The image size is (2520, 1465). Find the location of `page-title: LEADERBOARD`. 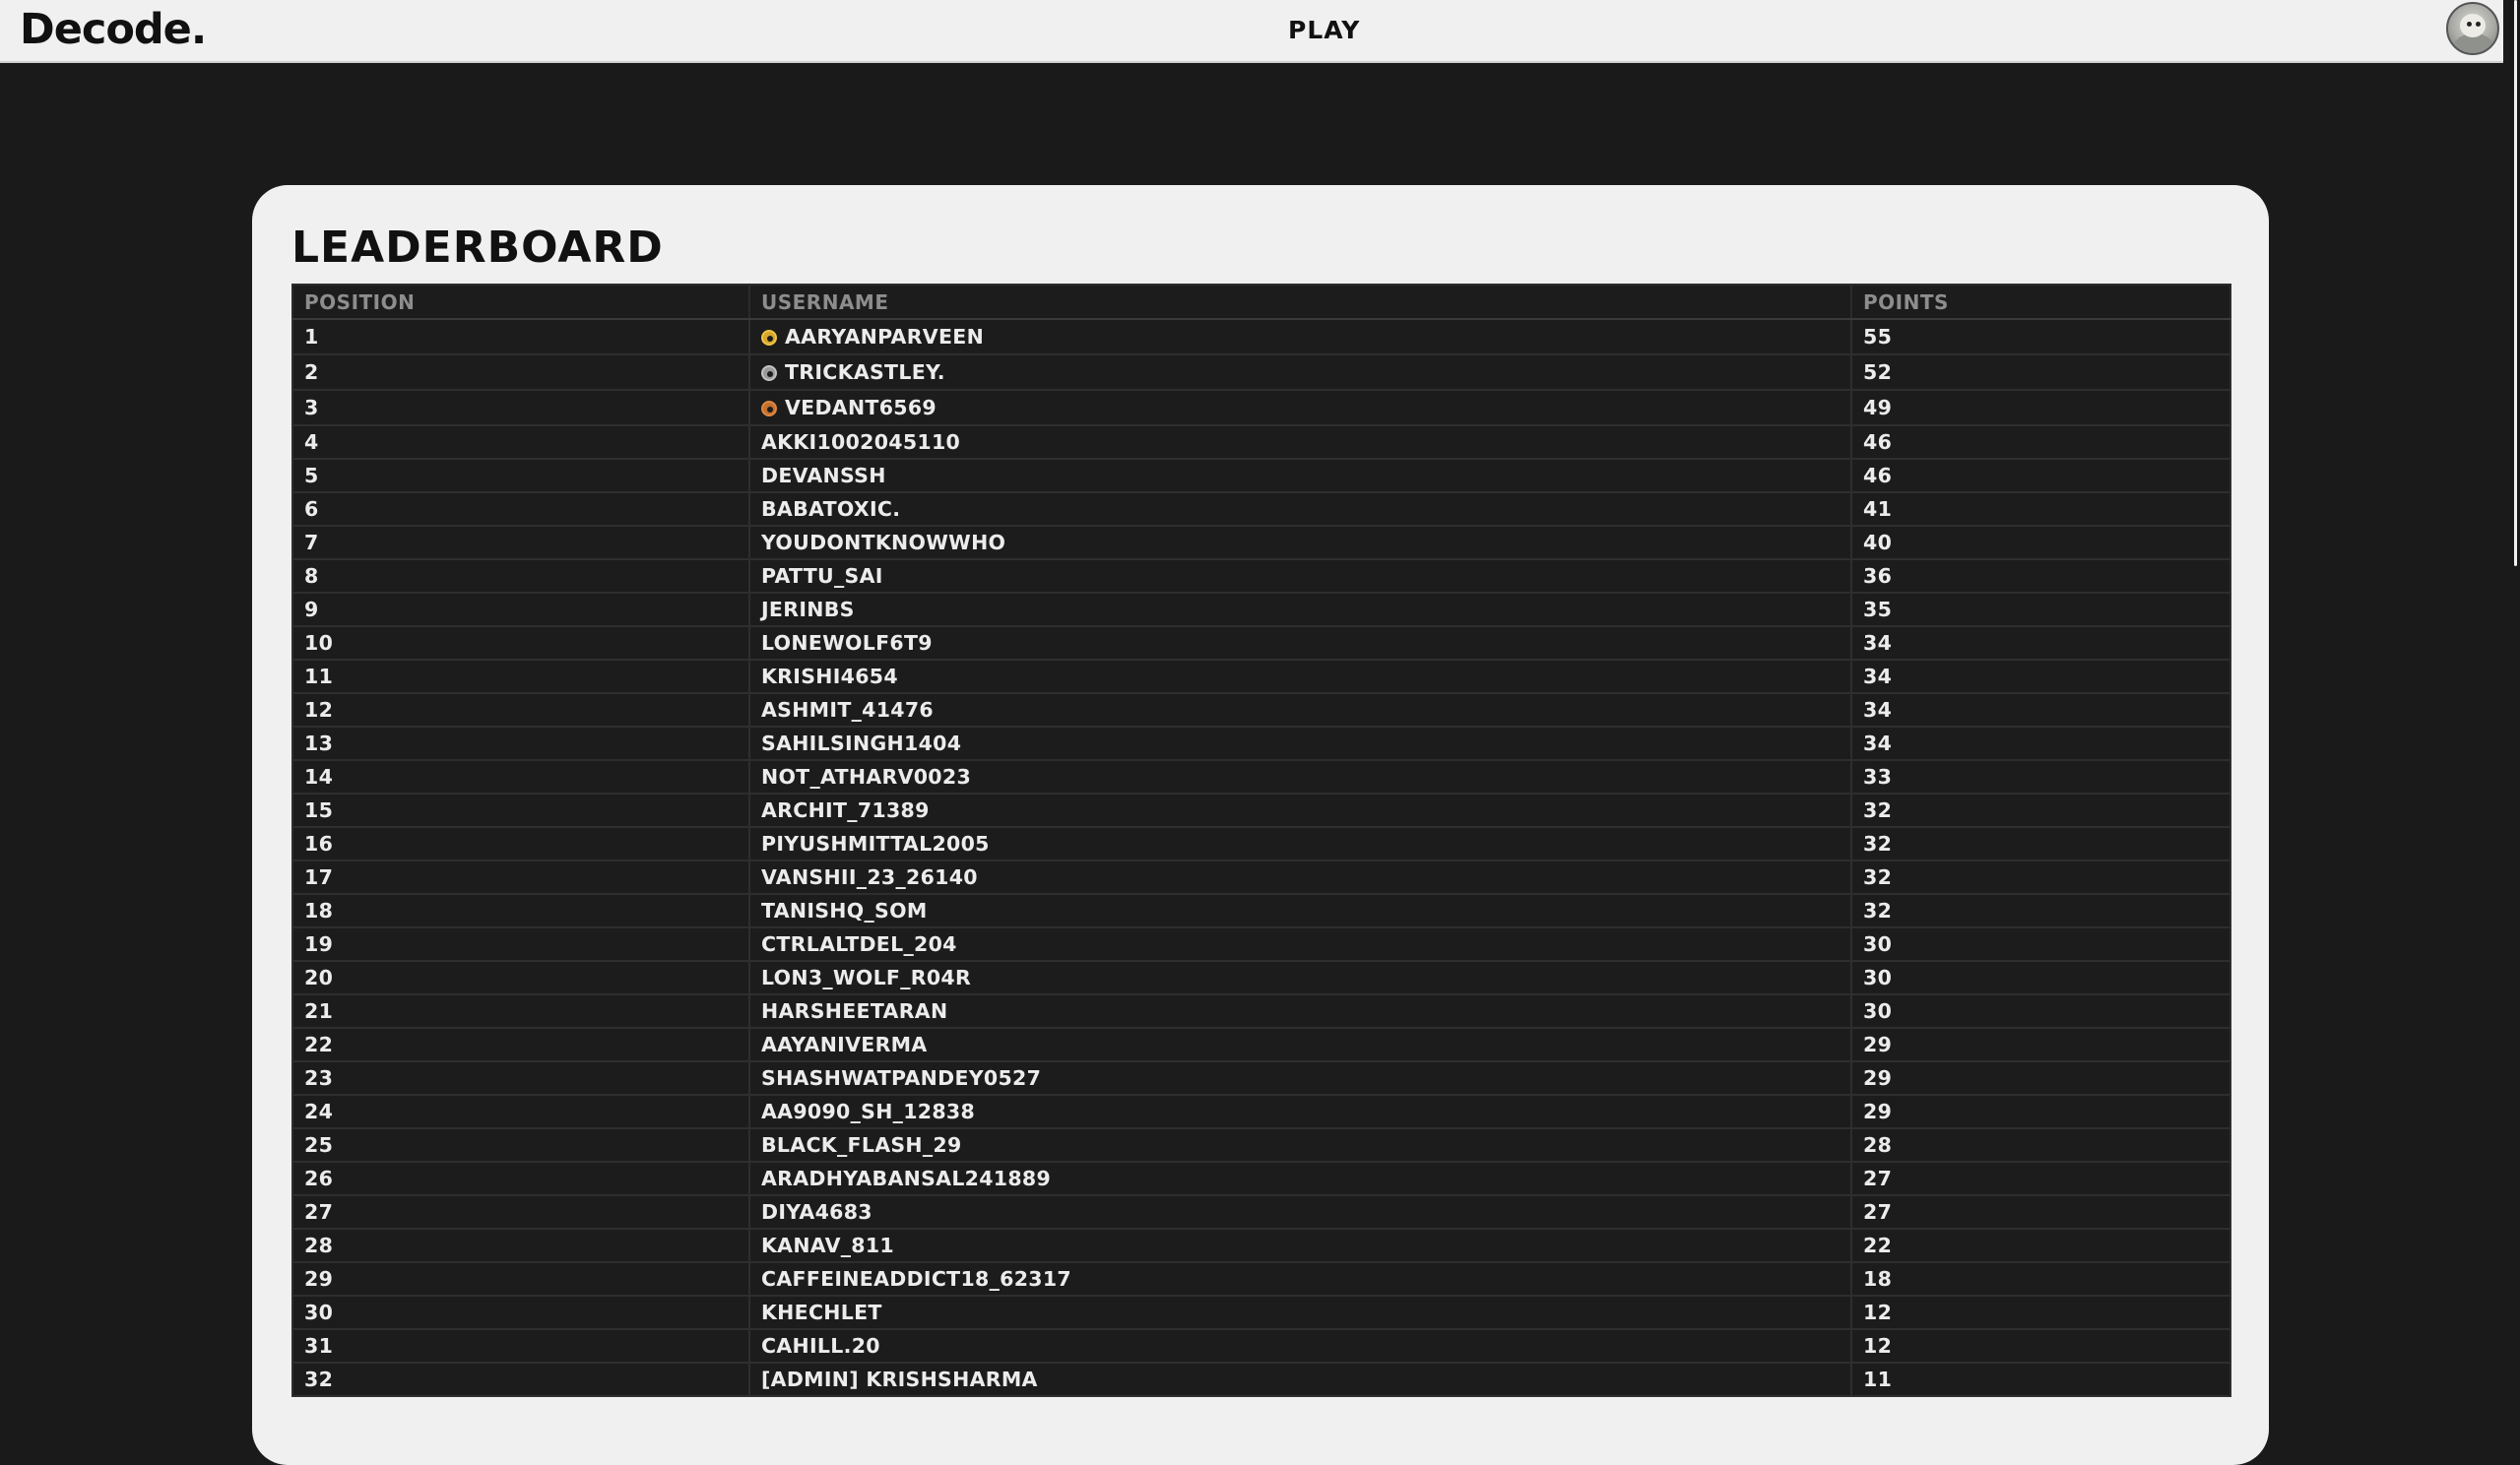

page-title: LEADERBOARD is located at coordinates (477, 248).